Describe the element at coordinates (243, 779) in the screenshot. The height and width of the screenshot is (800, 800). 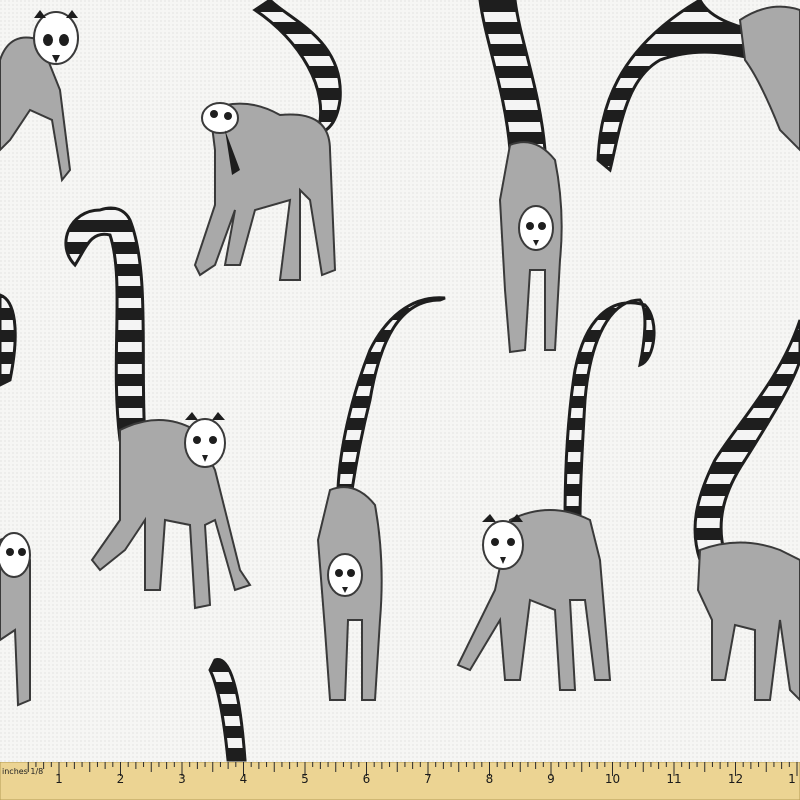
I see `ruler-number: 4` at that location.